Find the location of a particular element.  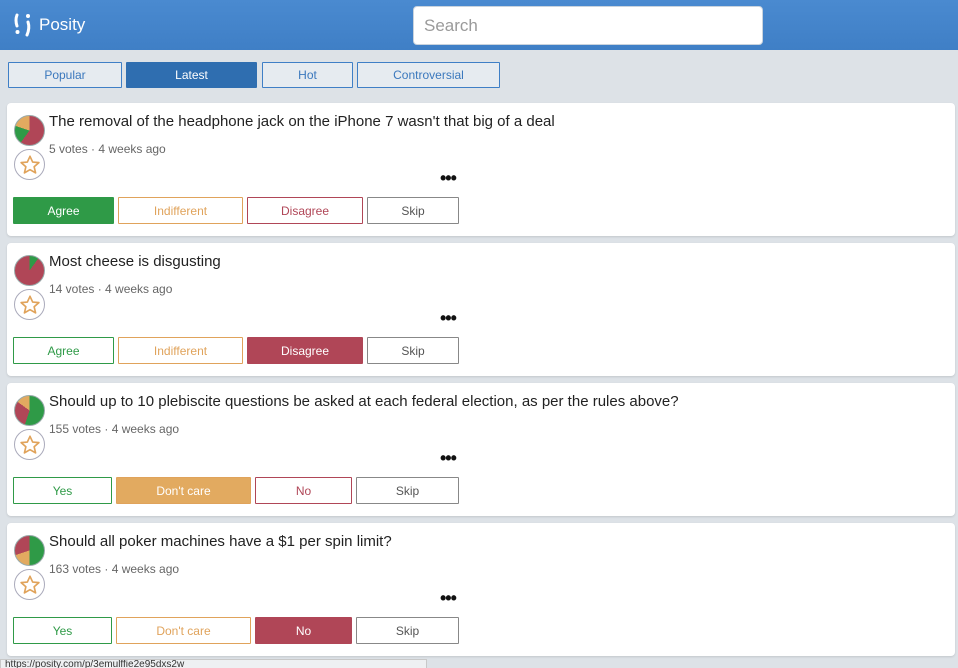

tab-latest: Latest is located at coordinates (191, 75).